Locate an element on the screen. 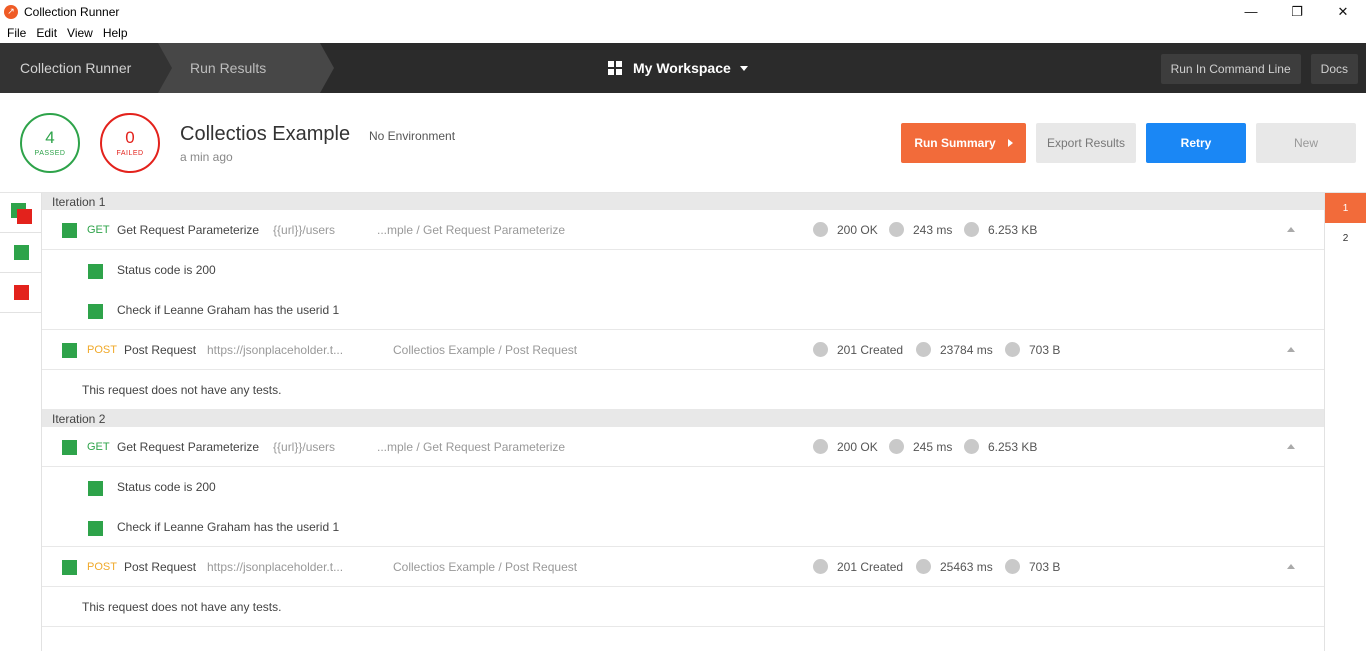 Image resolution: width=1366 pixels, height=651 pixels. breadcrumb-collection-runner: Collection Runner is located at coordinates (86, 68).